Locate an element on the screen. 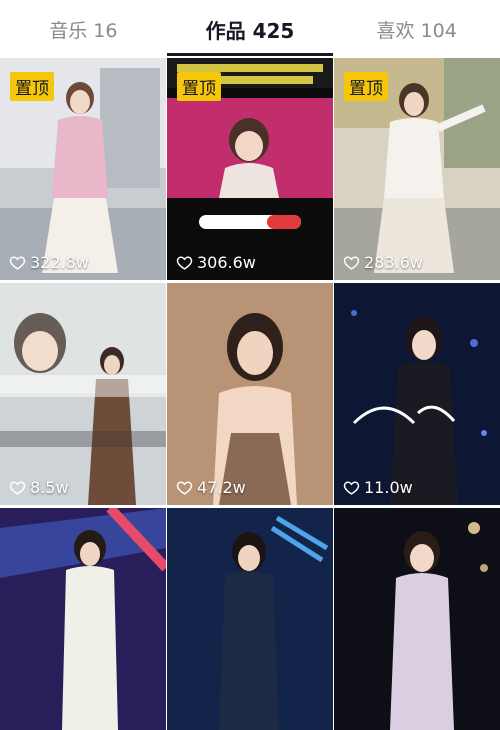 The height and width of the screenshot is (730, 500). like-count: 283.6w is located at coordinates (383, 262).